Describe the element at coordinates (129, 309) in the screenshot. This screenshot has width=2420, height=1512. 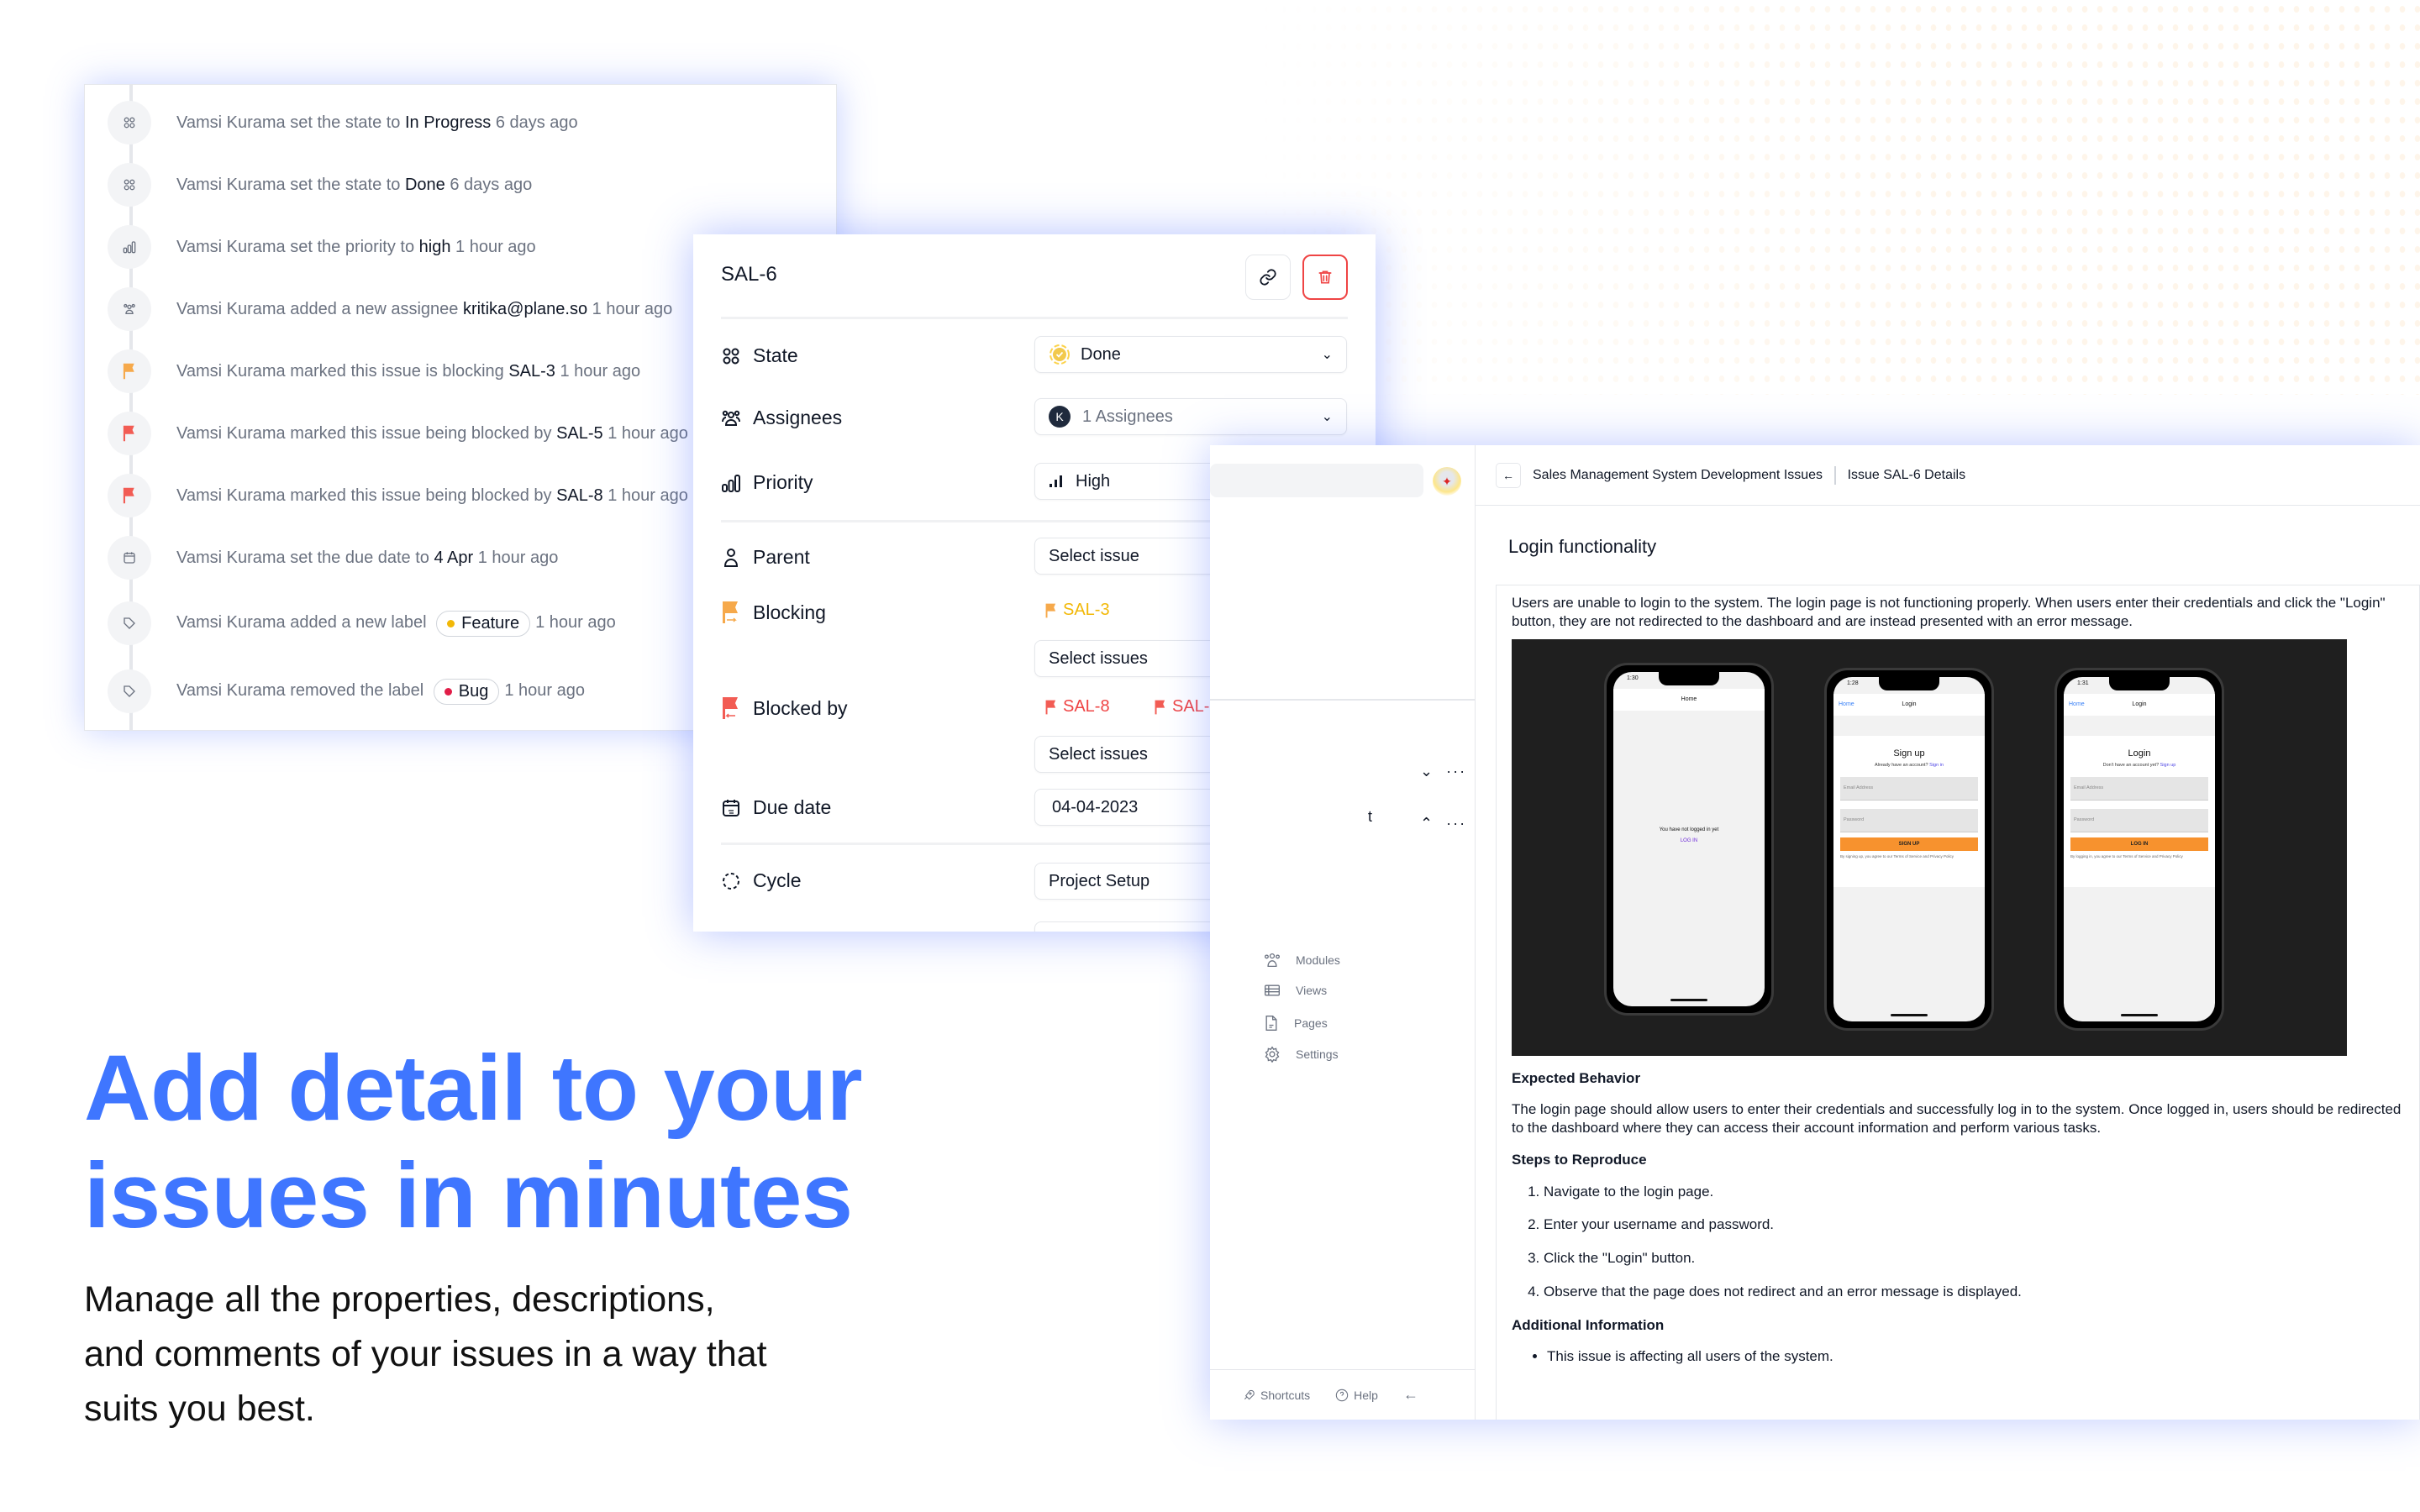
I see `assignee-icon` at that location.